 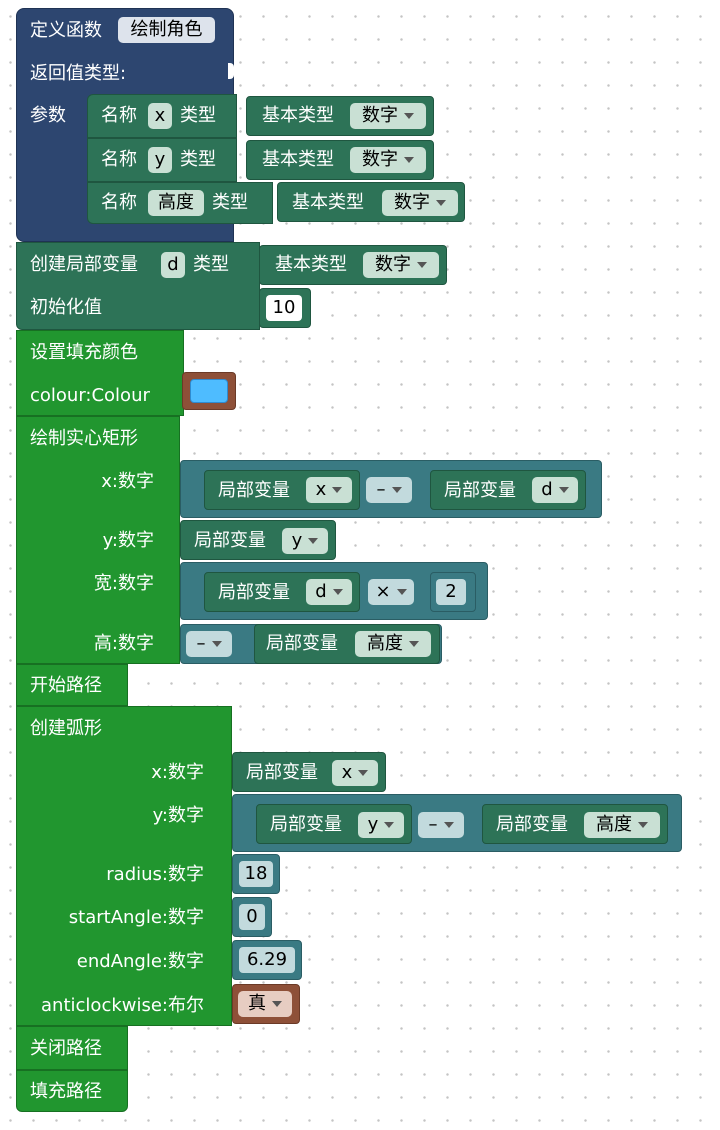 I want to click on local-variable-name-field: d, so click(x=173, y=265).